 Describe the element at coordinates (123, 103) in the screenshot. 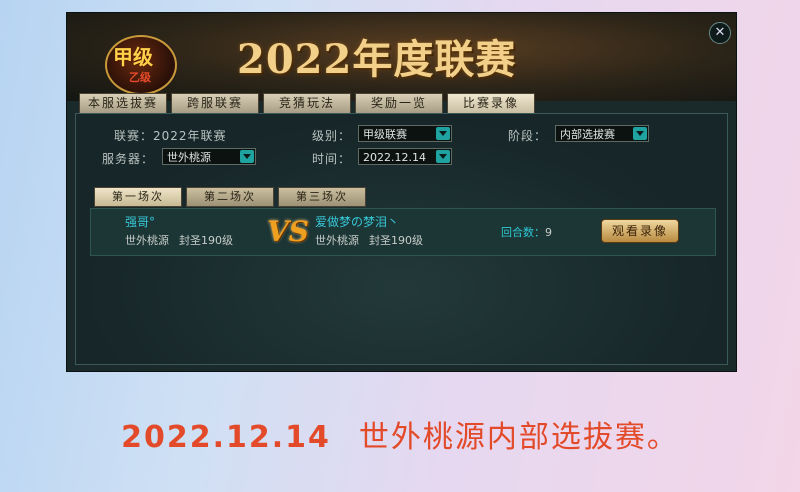

I see `tab-local-selection: 本服选拔赛` at that location.